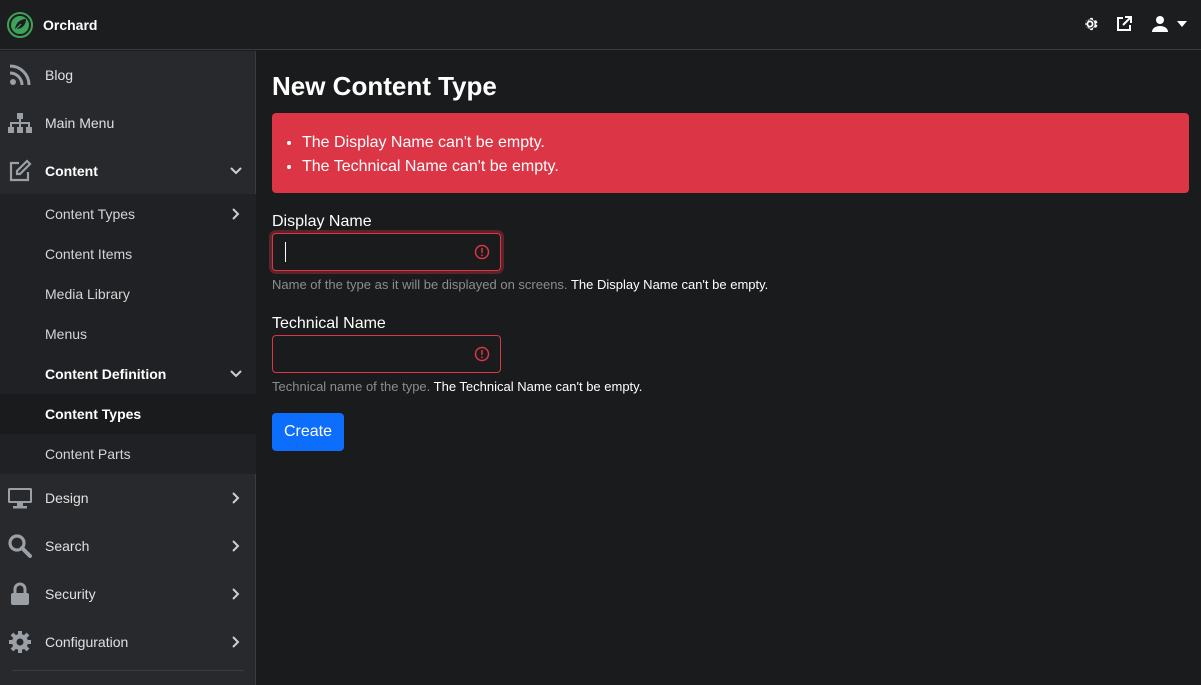 Image resolution: width=1201 pixels, height=685 pixels. What do you see at coordinates (128, 546) in the screenshot?
I see `sidebar-item-search: Search` at bounding box center [128, 546].